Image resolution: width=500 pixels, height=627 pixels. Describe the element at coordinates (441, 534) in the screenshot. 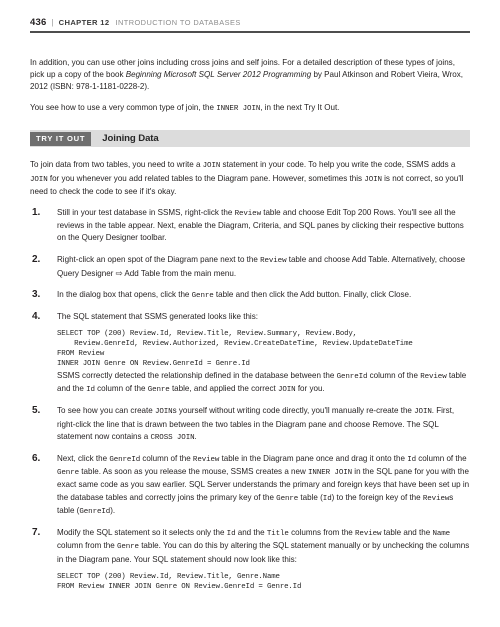

I see `inline-code: Name` at that location.